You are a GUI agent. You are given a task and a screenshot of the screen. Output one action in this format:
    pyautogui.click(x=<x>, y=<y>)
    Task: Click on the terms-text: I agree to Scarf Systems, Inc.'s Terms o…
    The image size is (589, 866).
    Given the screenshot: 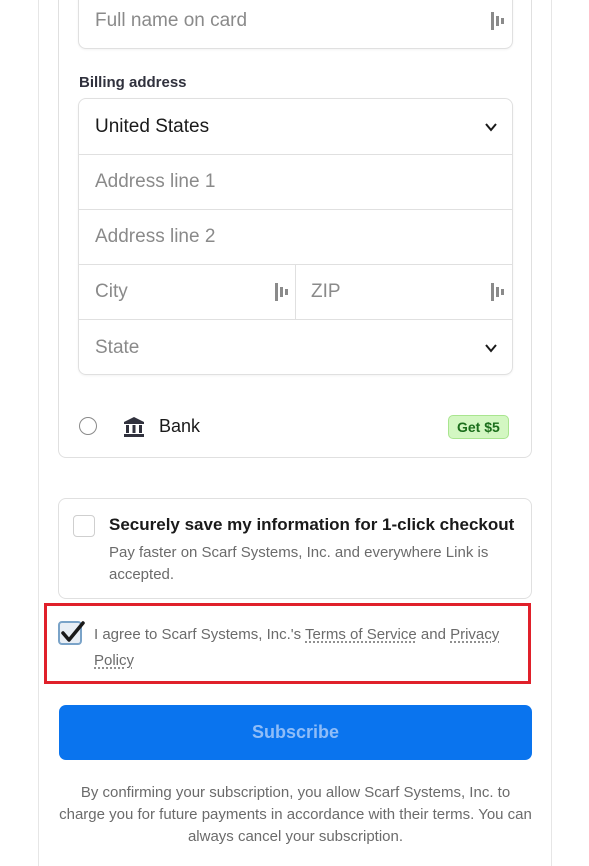 What is the action you would take?
    pyautogui.click(x=309, y=648)
    